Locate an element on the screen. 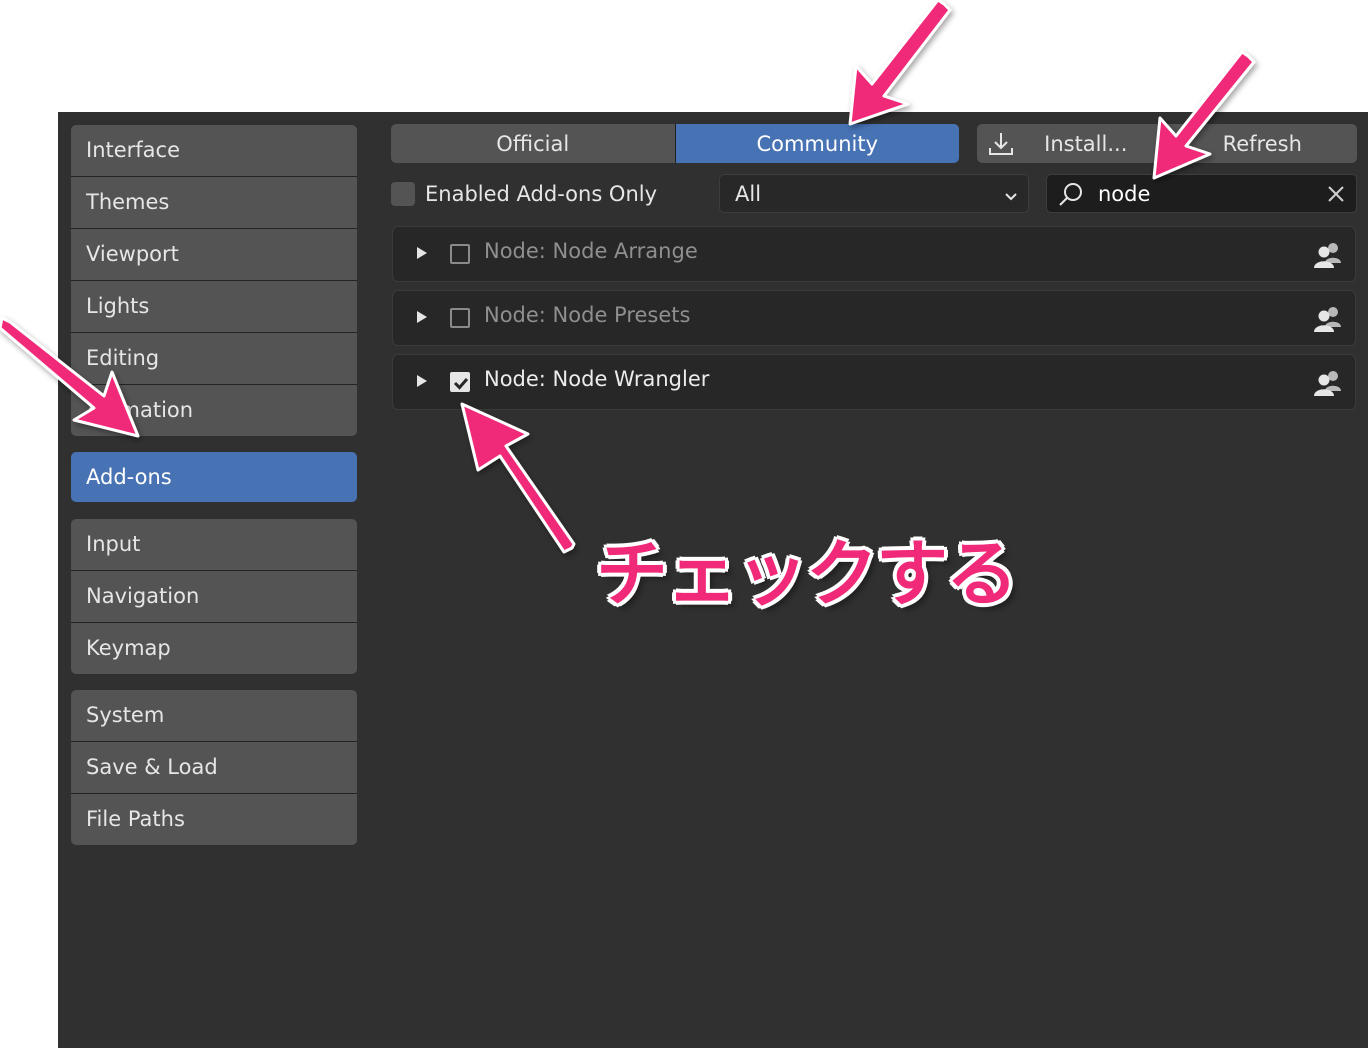  tab-community: Community is located at coordinates (817, 143).